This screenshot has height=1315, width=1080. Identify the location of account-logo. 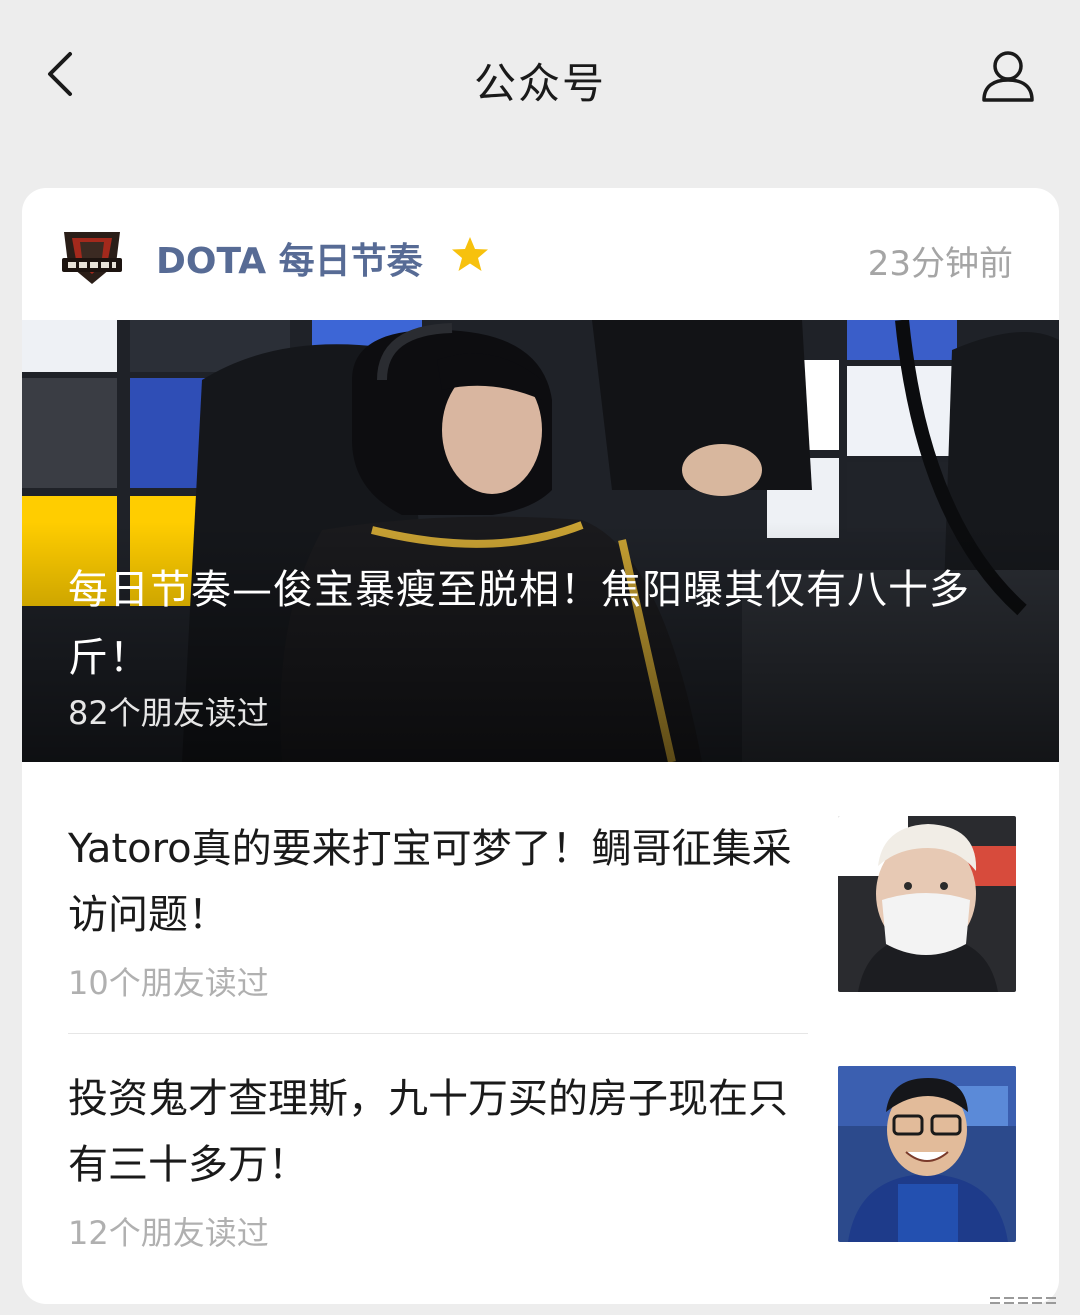
(92, 256).